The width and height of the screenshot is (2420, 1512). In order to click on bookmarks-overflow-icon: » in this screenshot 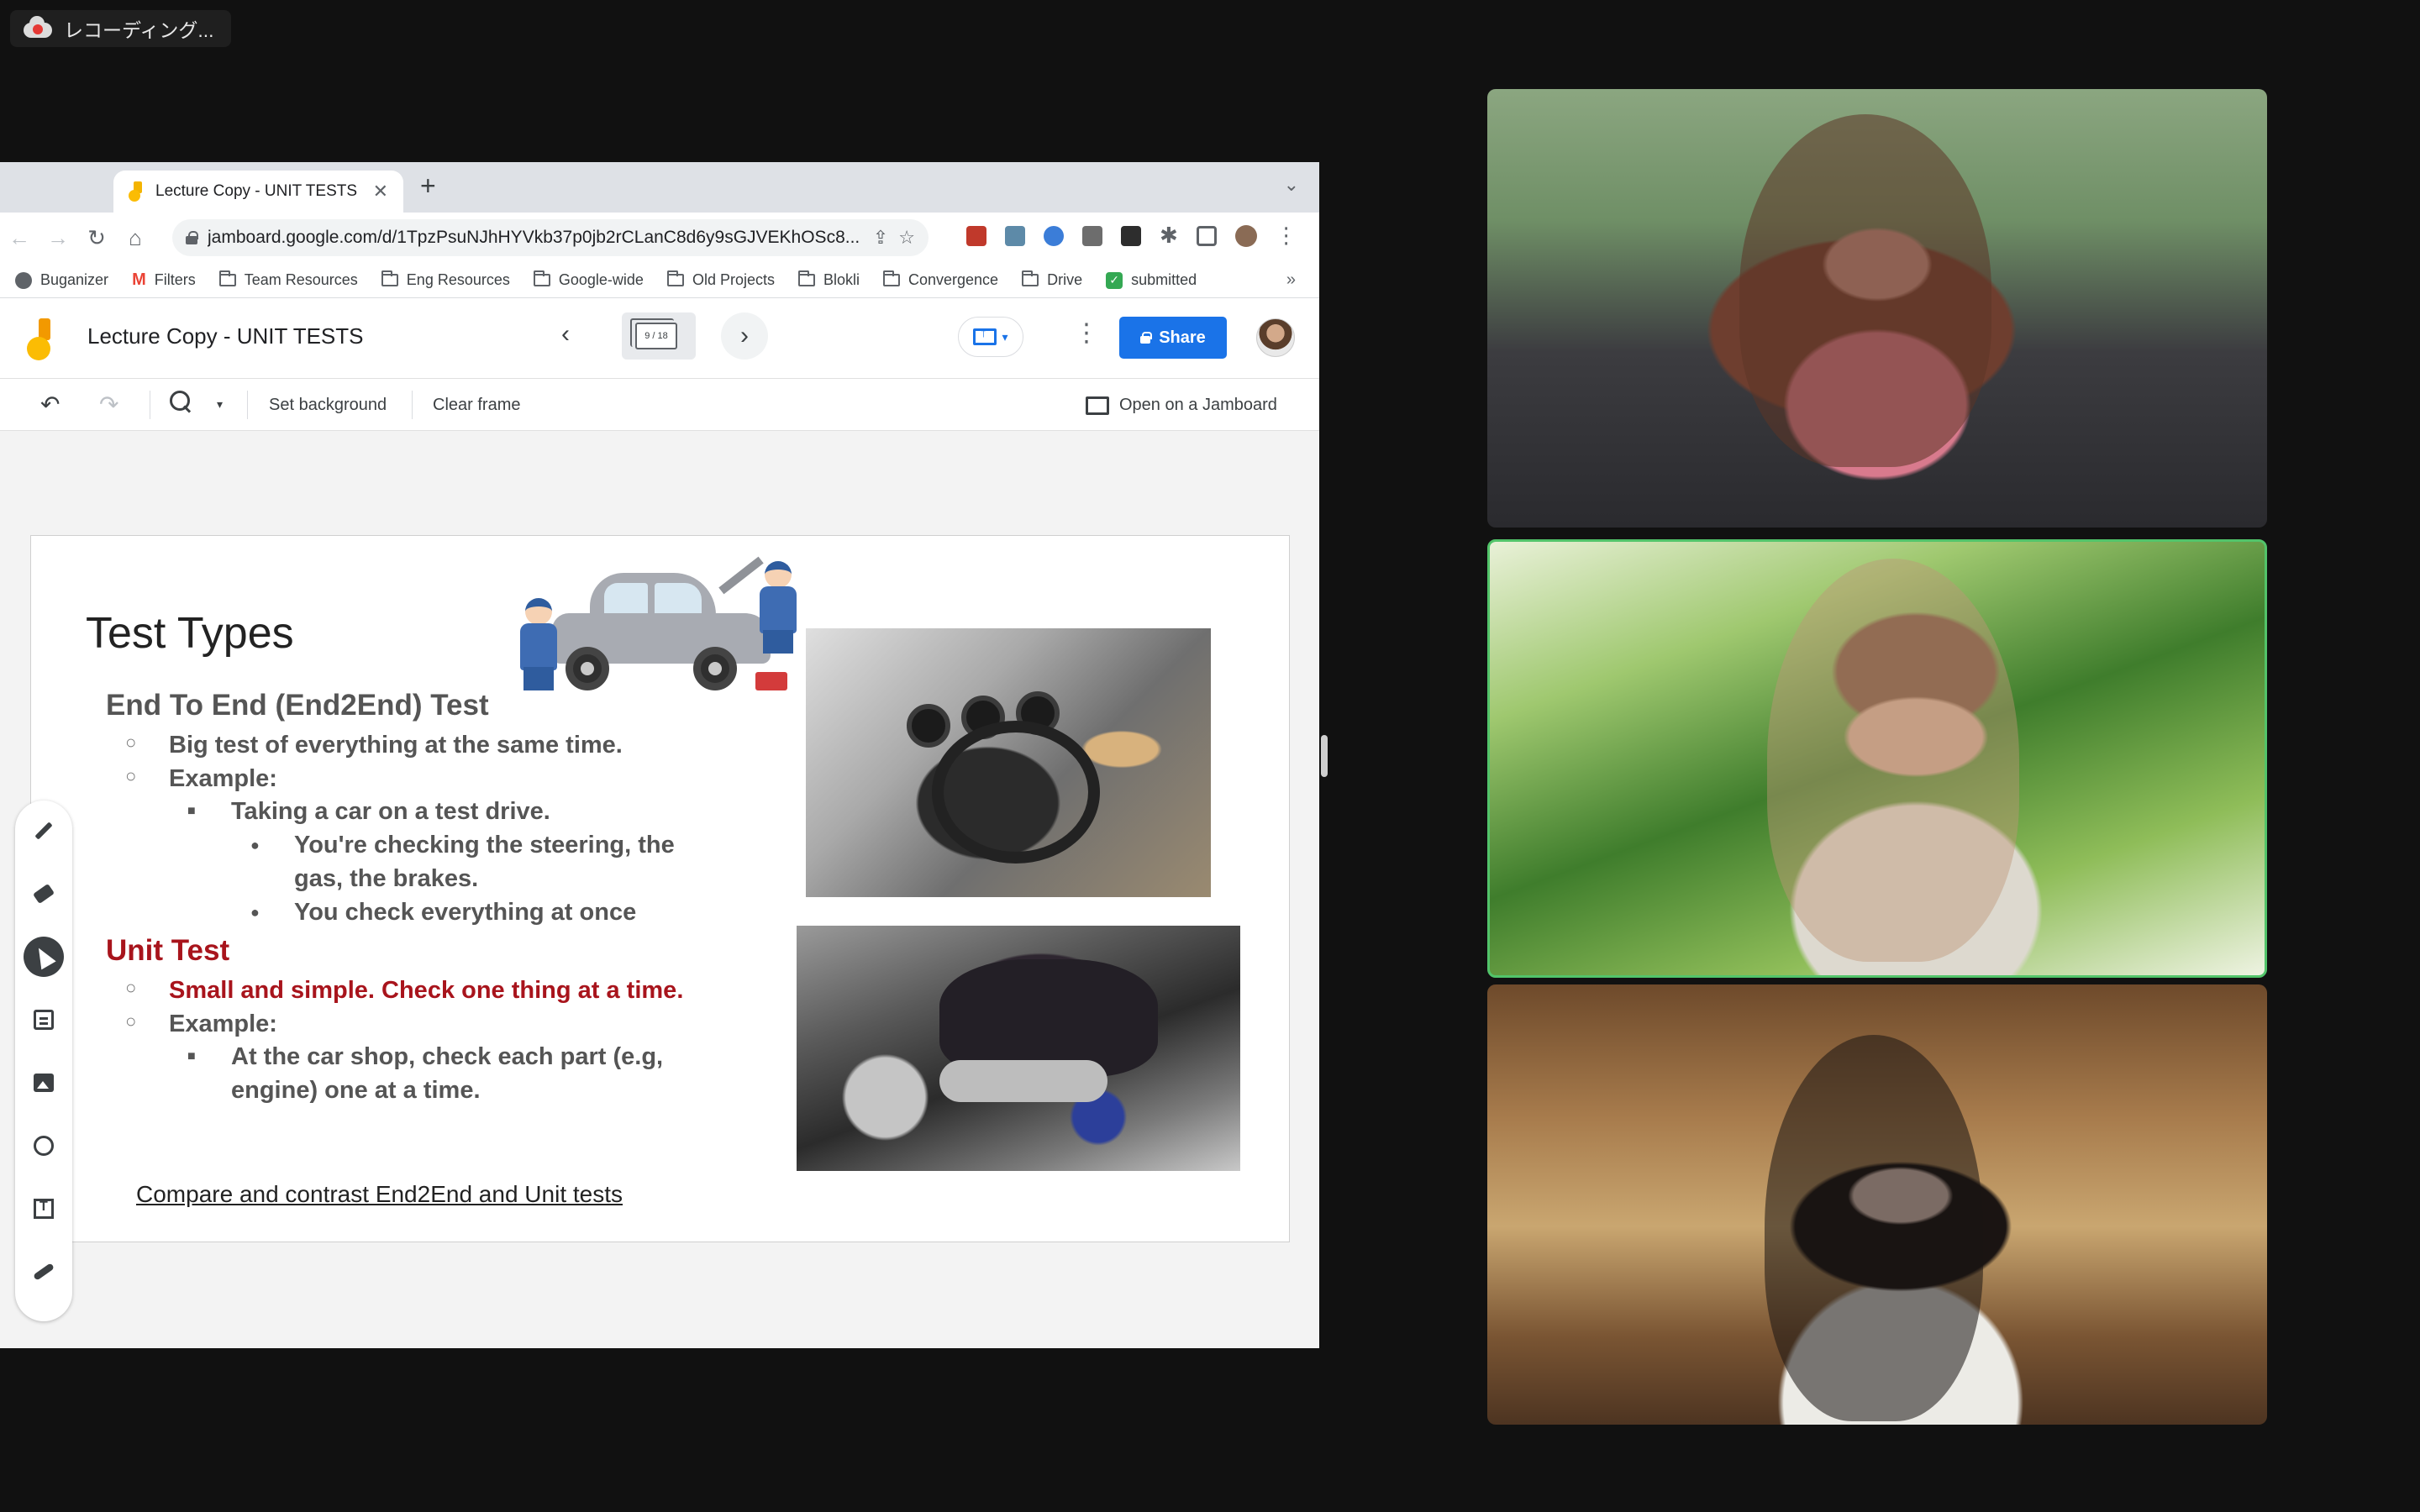, I will do `click(1291, 280)`.